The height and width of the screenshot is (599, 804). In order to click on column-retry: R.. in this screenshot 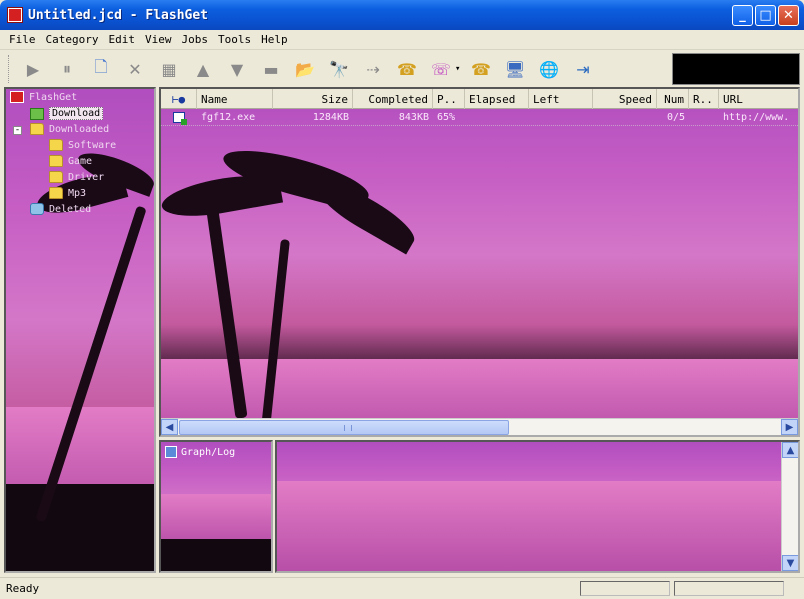, I will do `click(704, 99)`.